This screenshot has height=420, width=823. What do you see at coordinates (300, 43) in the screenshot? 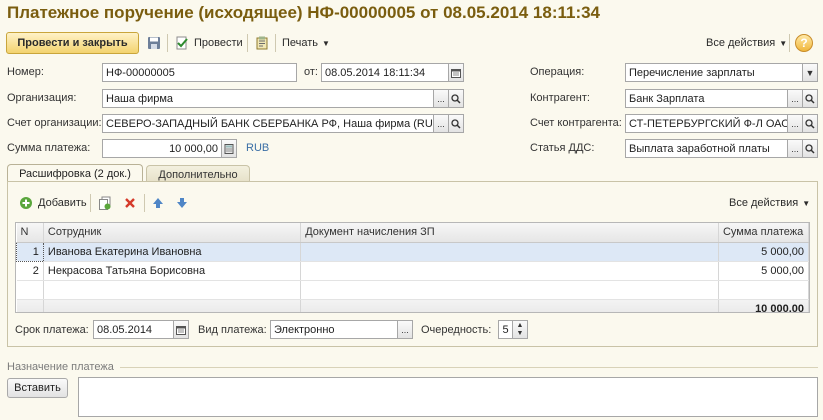
I see `print-menu-label: Печать` at bounding box center [300, 43].